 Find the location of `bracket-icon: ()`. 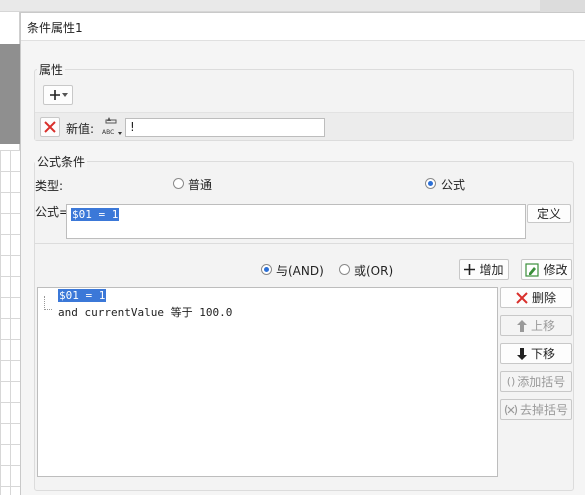

bracket-icon: () is located at coordinates (511, 381).